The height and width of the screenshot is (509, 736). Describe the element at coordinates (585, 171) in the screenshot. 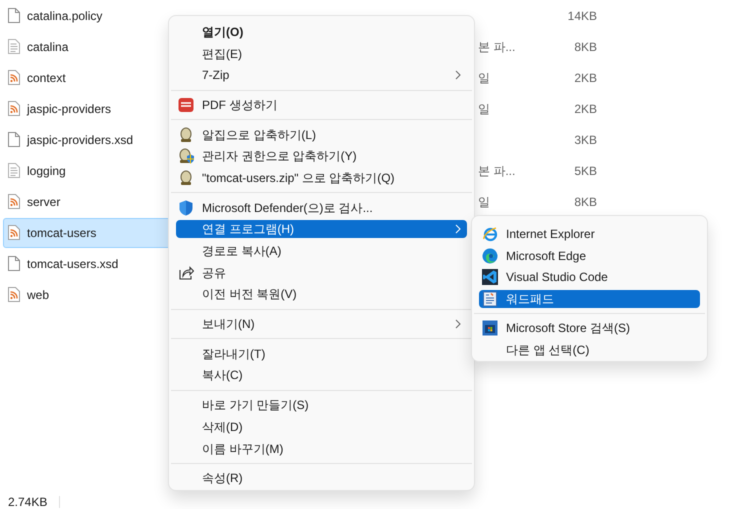

I see `file-size: 5KB` at that location.